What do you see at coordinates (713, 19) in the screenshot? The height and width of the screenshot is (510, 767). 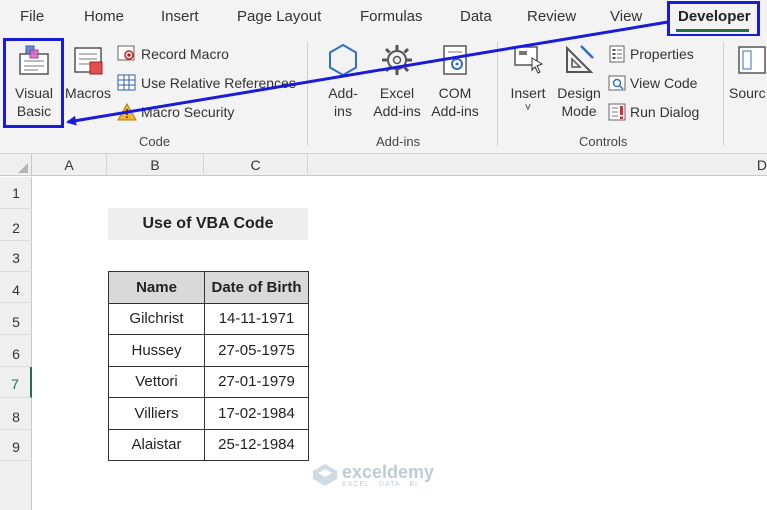 I see `developer-tab-highlight` at bounding box center [713, 19].